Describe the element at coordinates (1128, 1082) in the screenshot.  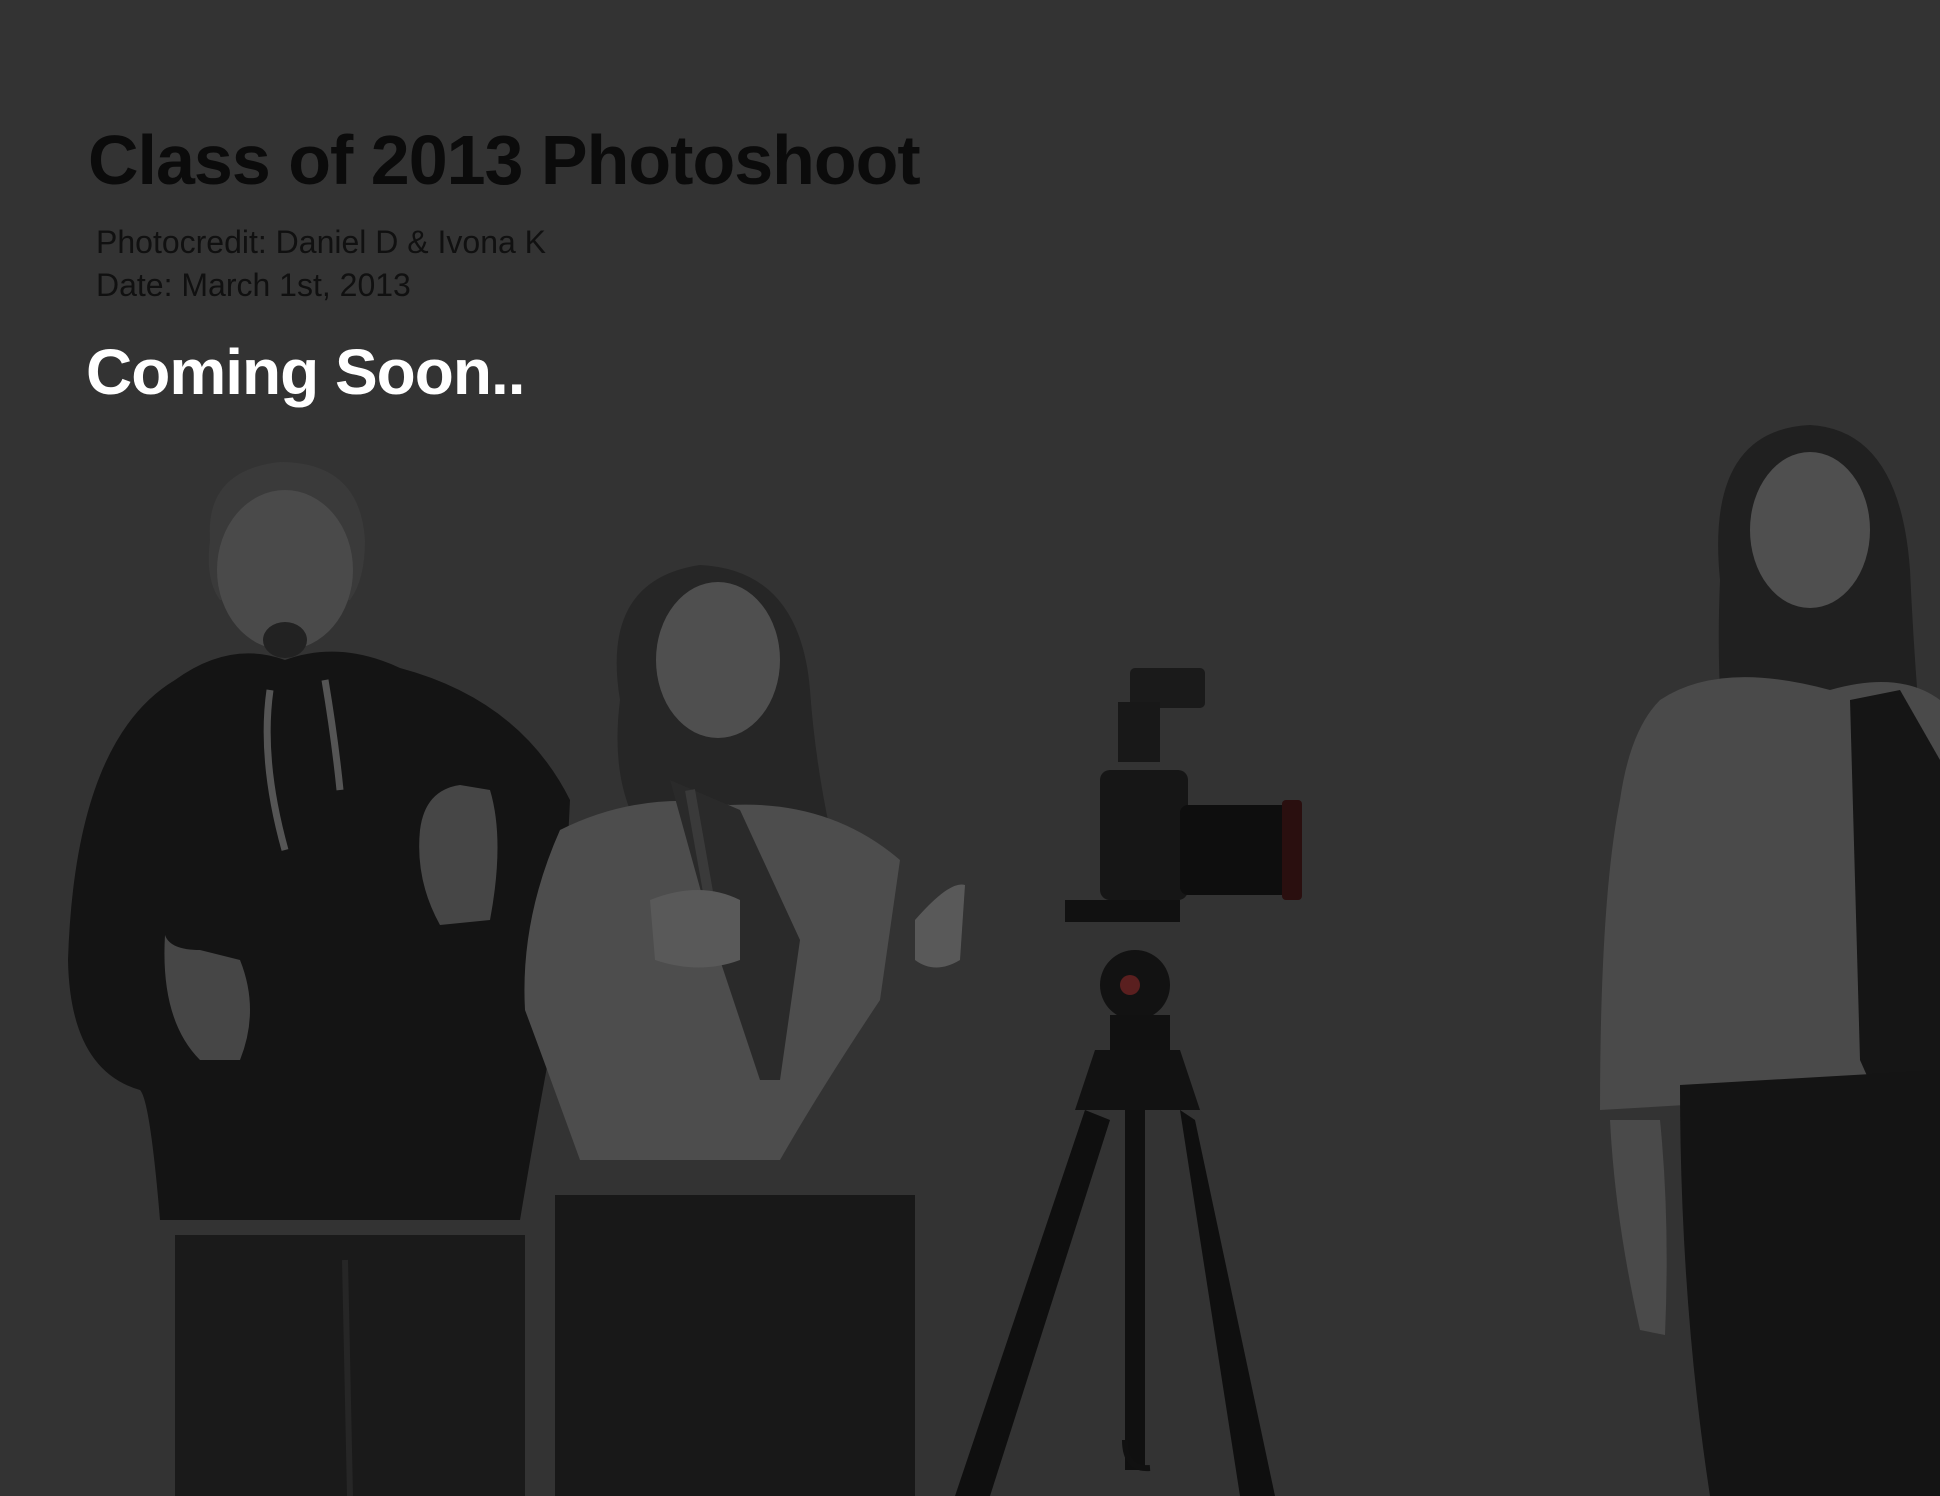
I see `camera-tripod` at that location.